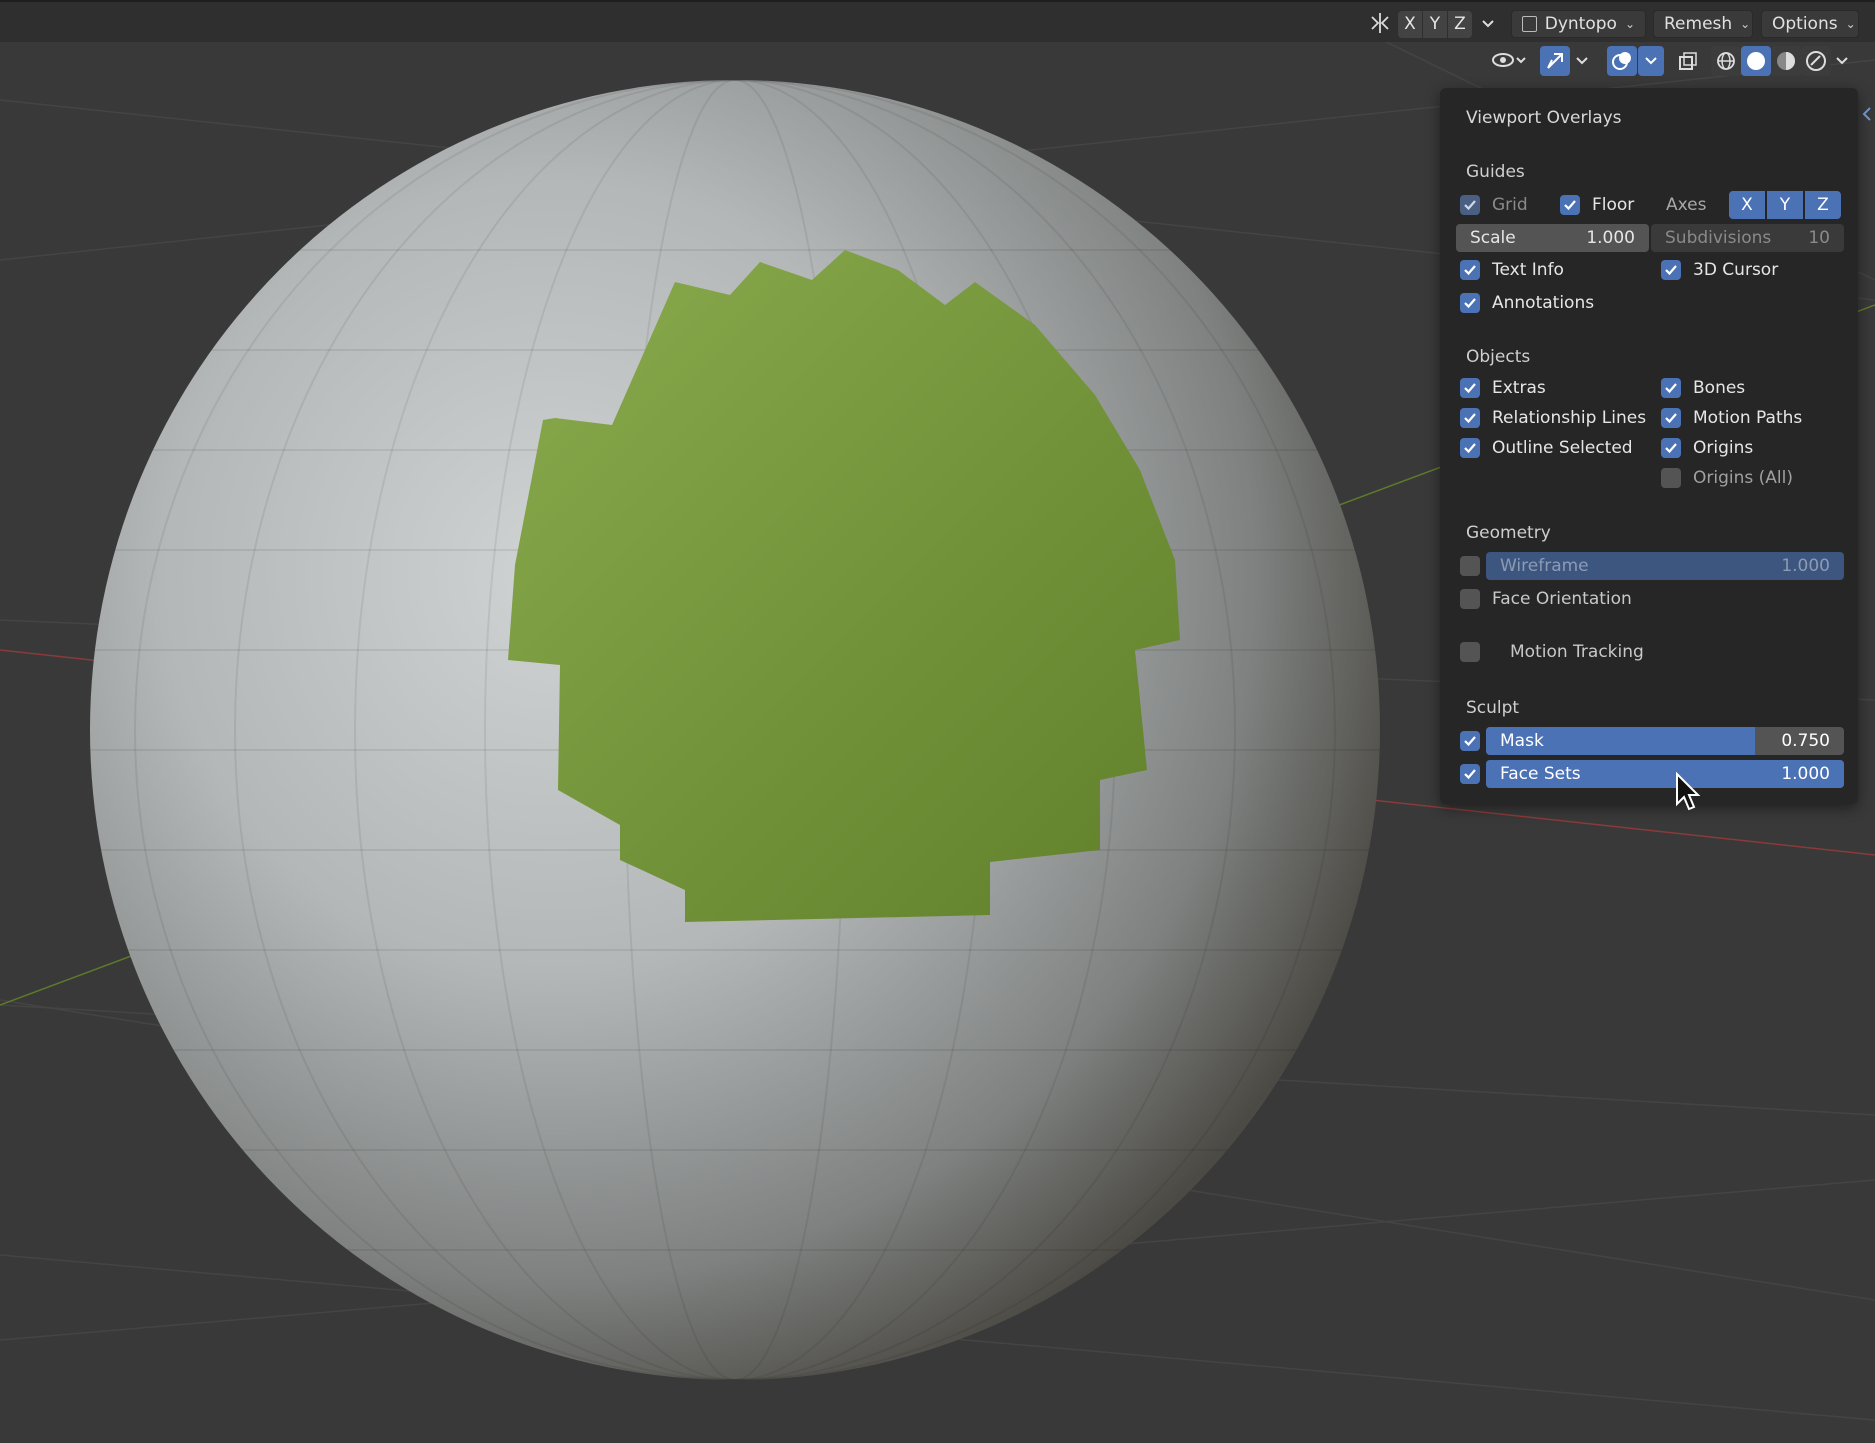  What do you see at coordinates (1569, 418) in the screenshot?
I see `relationship-lines-label: Relationship Lines` at bounding box center [1569, 418].